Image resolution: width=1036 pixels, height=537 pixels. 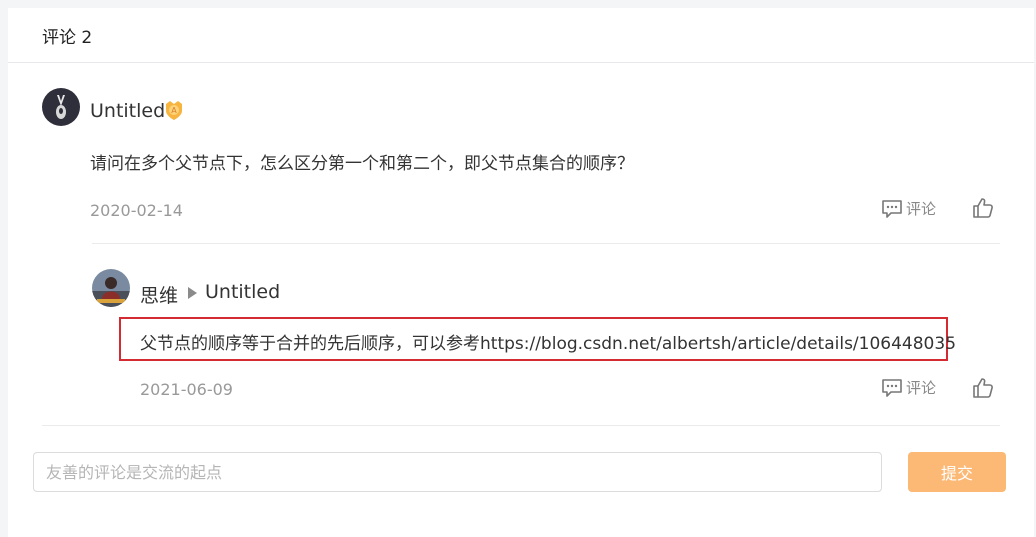 I want to click on reply-to-username: Untitled, so click(x=242, y=292).